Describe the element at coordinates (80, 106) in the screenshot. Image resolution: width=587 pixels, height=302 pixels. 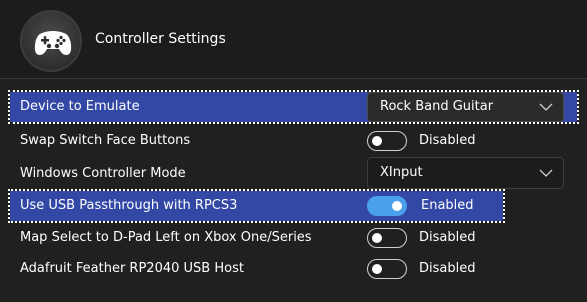
I see `device-to-emulate-label: Device to Emulate` at that location.